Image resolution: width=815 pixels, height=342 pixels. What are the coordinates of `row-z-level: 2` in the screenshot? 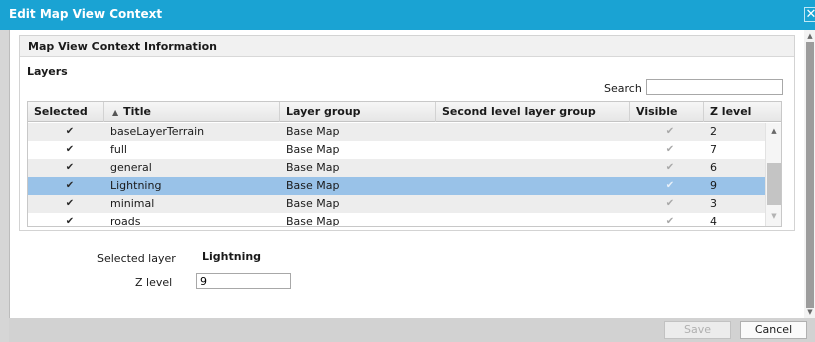 It's located at (713, 131).